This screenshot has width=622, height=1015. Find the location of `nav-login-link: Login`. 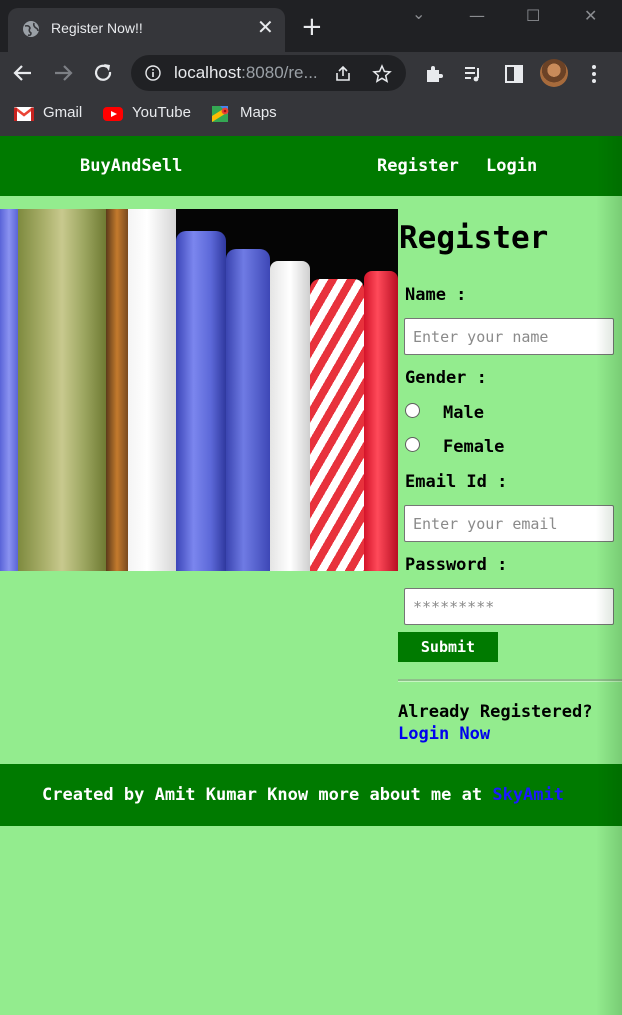

nav-login-link: Login is located at coordinates (511, 166).